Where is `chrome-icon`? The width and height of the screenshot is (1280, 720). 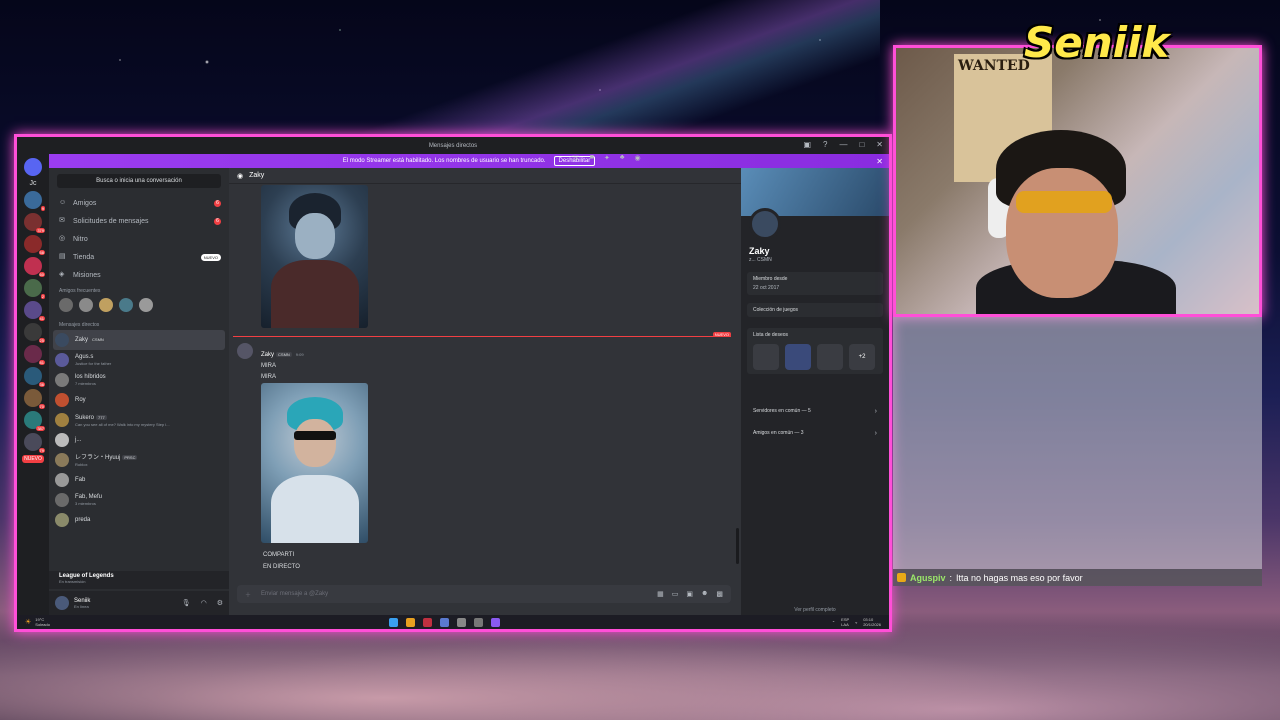 chrome-icon is located at coordinates (410, 622).